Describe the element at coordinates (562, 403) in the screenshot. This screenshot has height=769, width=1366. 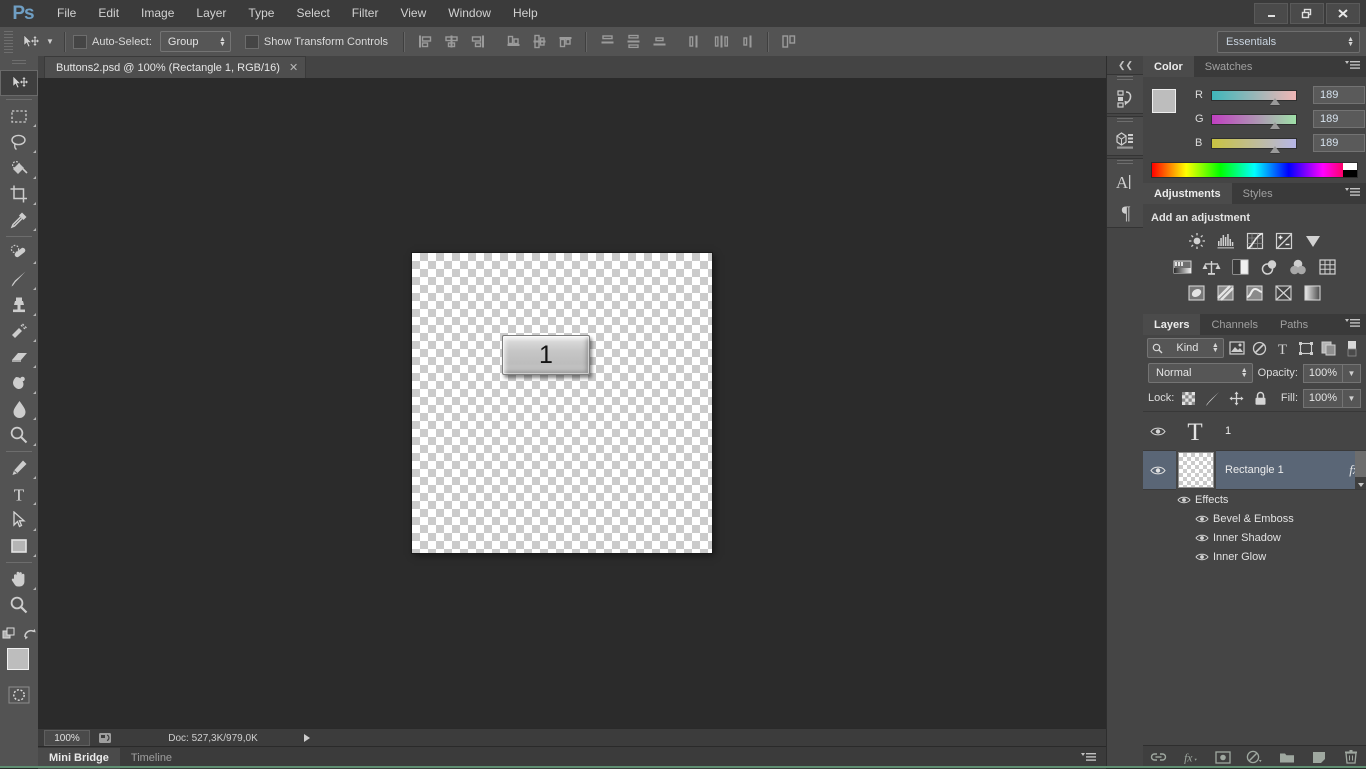
I see `artboard: 1` at that location.